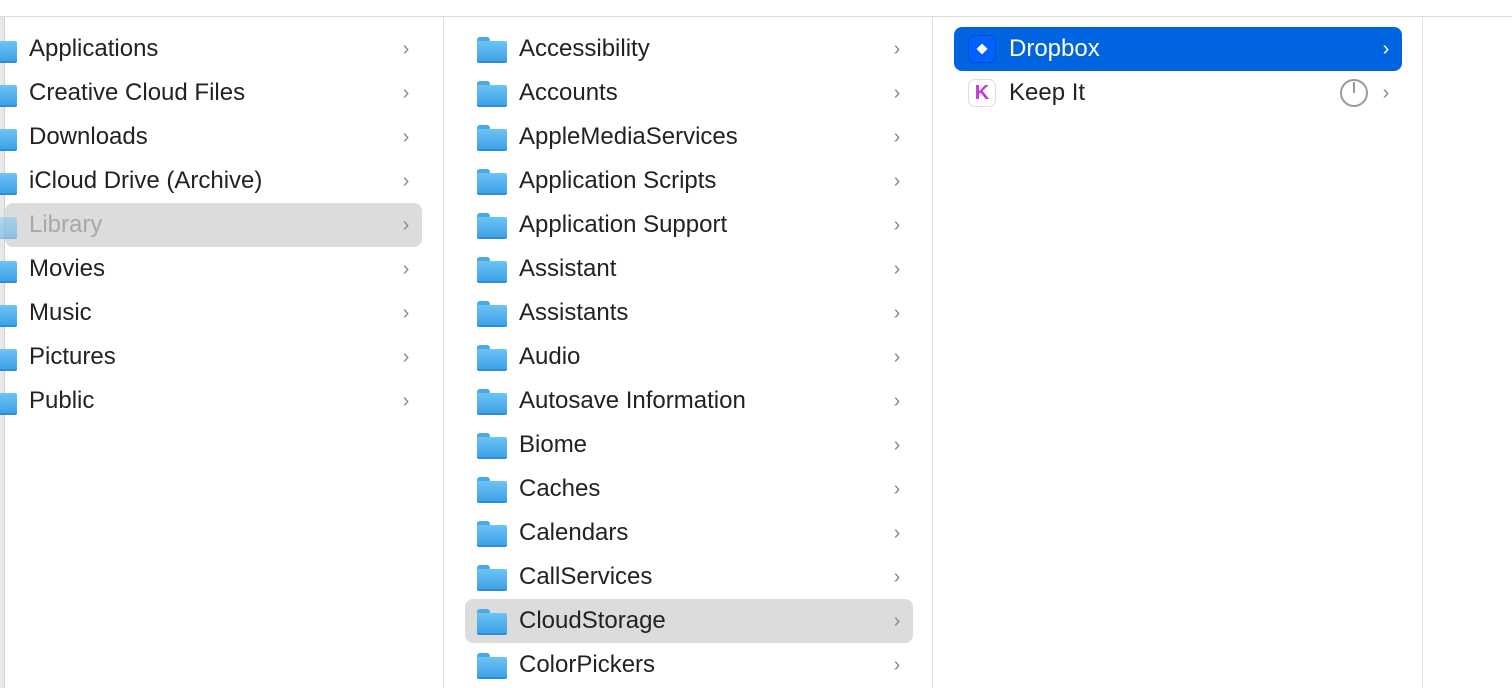  Describe the element at coordinates (553, 444) in the screenshot. I see `item-label: Biome` at that location.